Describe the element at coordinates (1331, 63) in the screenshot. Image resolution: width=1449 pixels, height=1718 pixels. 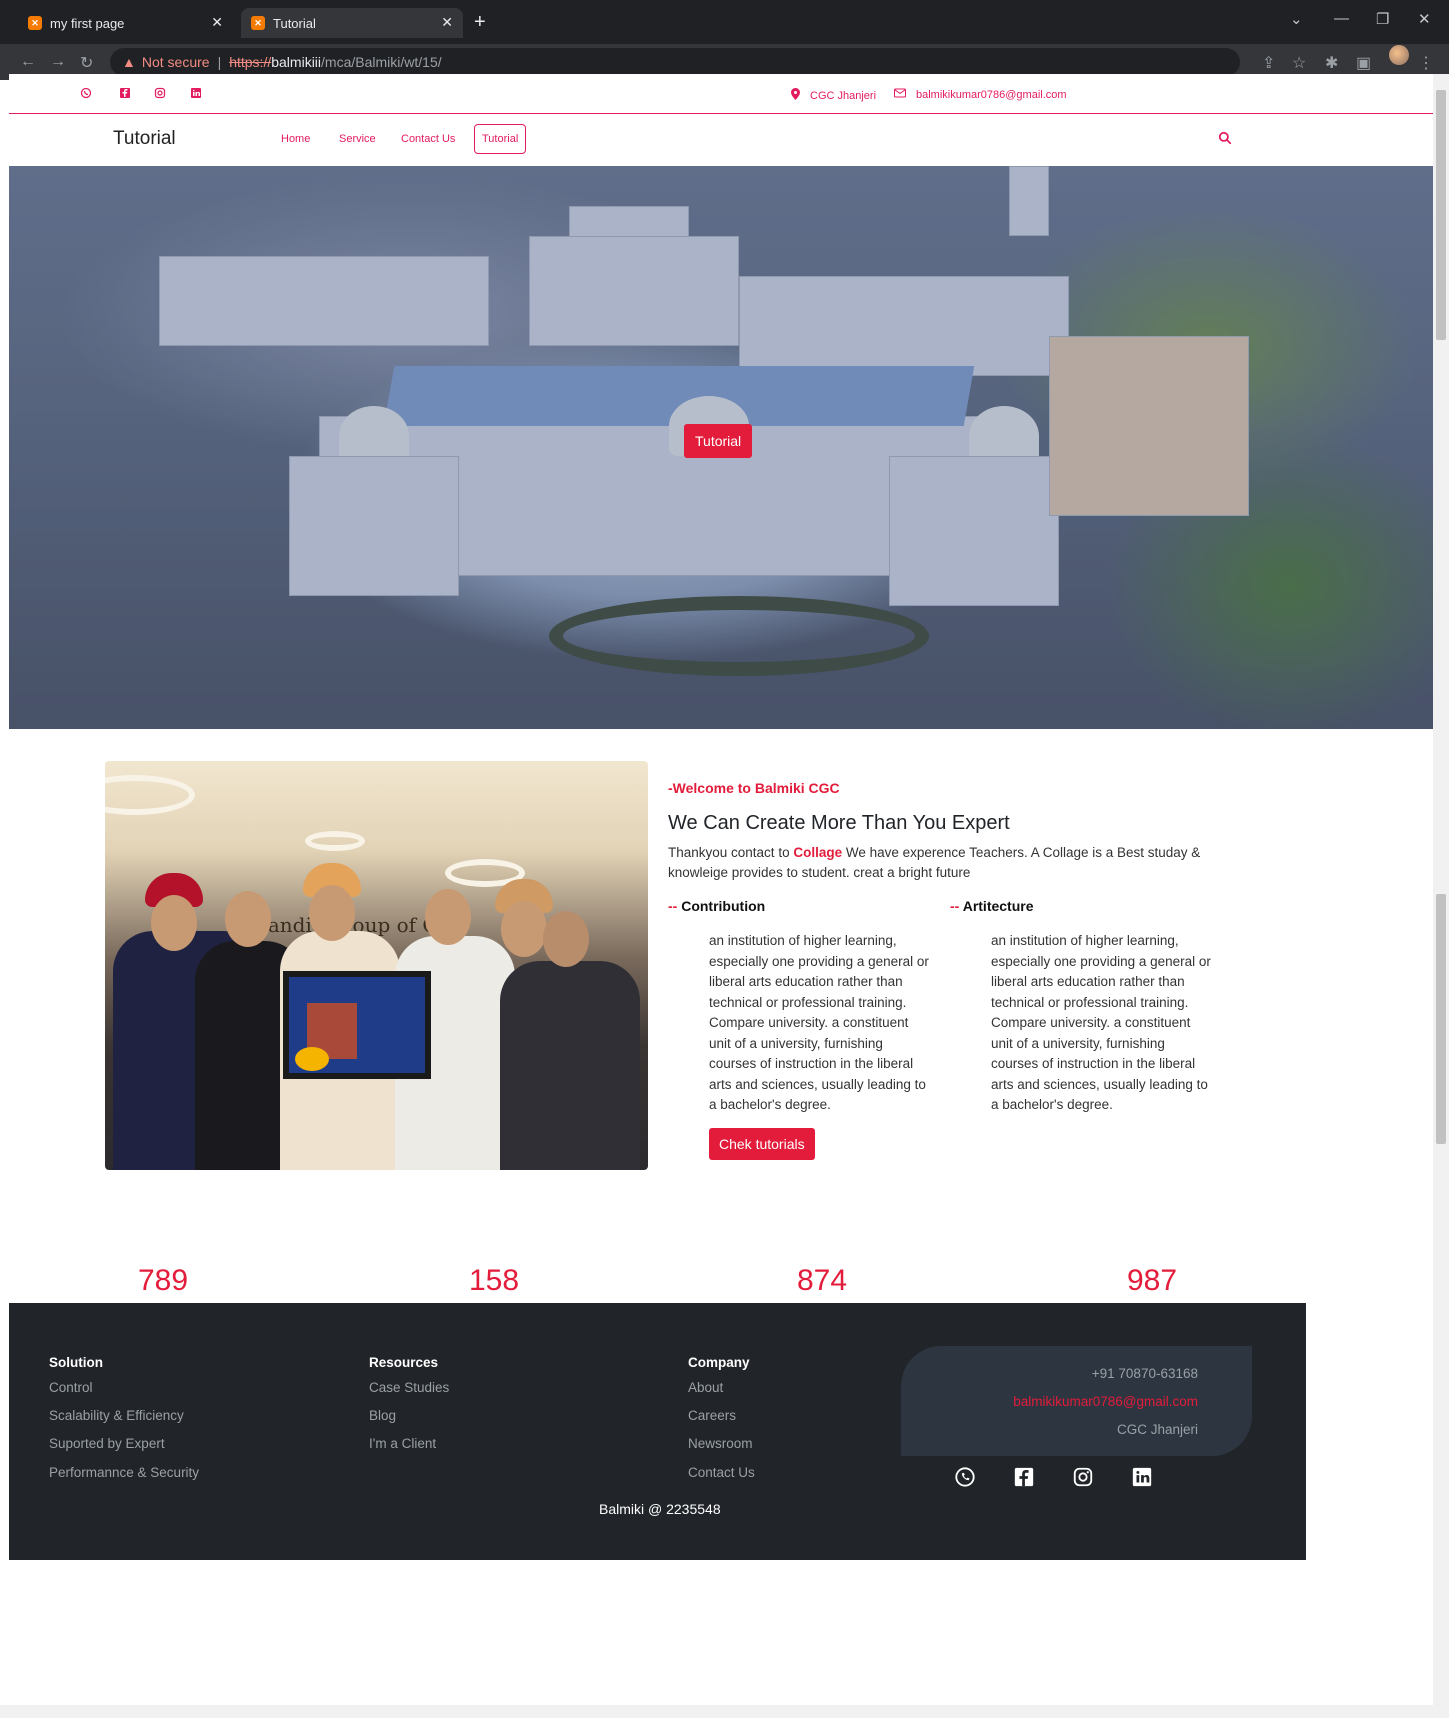
I see `extensions-puzzle-icon: ✱` at that location.